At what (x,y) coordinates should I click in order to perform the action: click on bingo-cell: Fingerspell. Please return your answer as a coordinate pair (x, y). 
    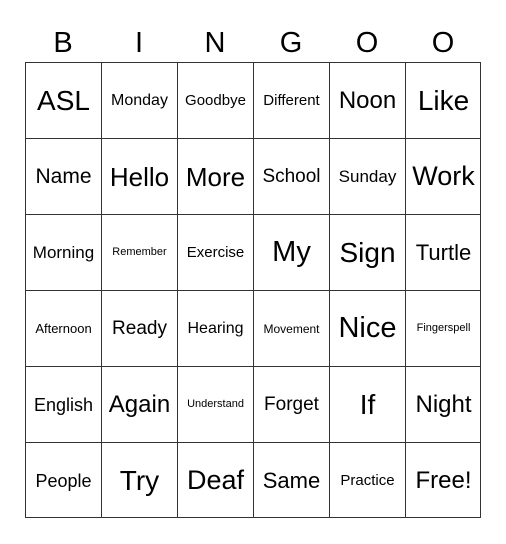
    Looking at the image, I should click on (443, 328).